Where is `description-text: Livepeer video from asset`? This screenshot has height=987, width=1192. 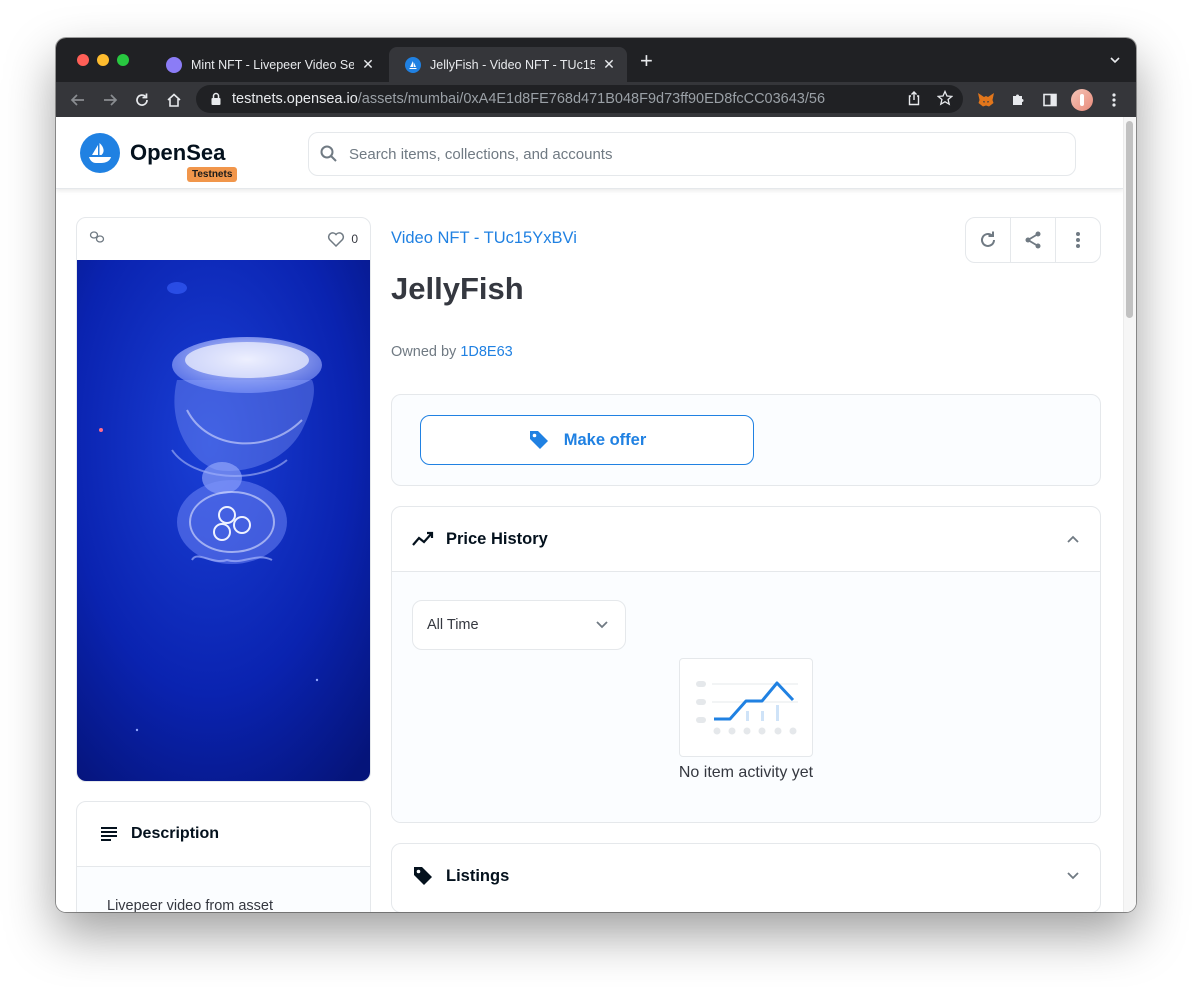 description-text: Livepeer video from asset is located at coordinates (223, 889).